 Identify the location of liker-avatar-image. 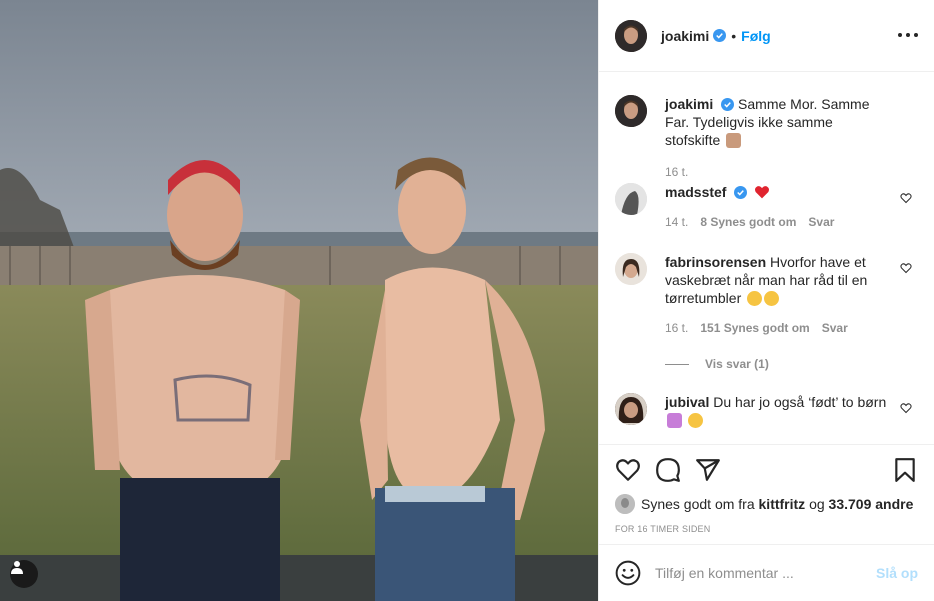
(625, 504).